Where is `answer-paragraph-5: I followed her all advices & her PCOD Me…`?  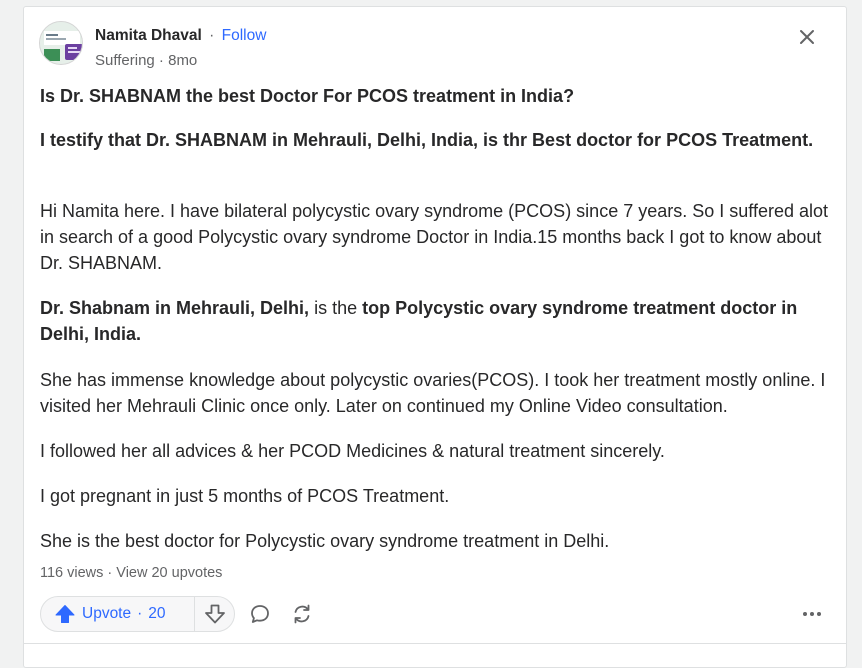 answer-paragraph-5: I followed her all advices & her PCOD Me… is located at coordinates (352, 451).